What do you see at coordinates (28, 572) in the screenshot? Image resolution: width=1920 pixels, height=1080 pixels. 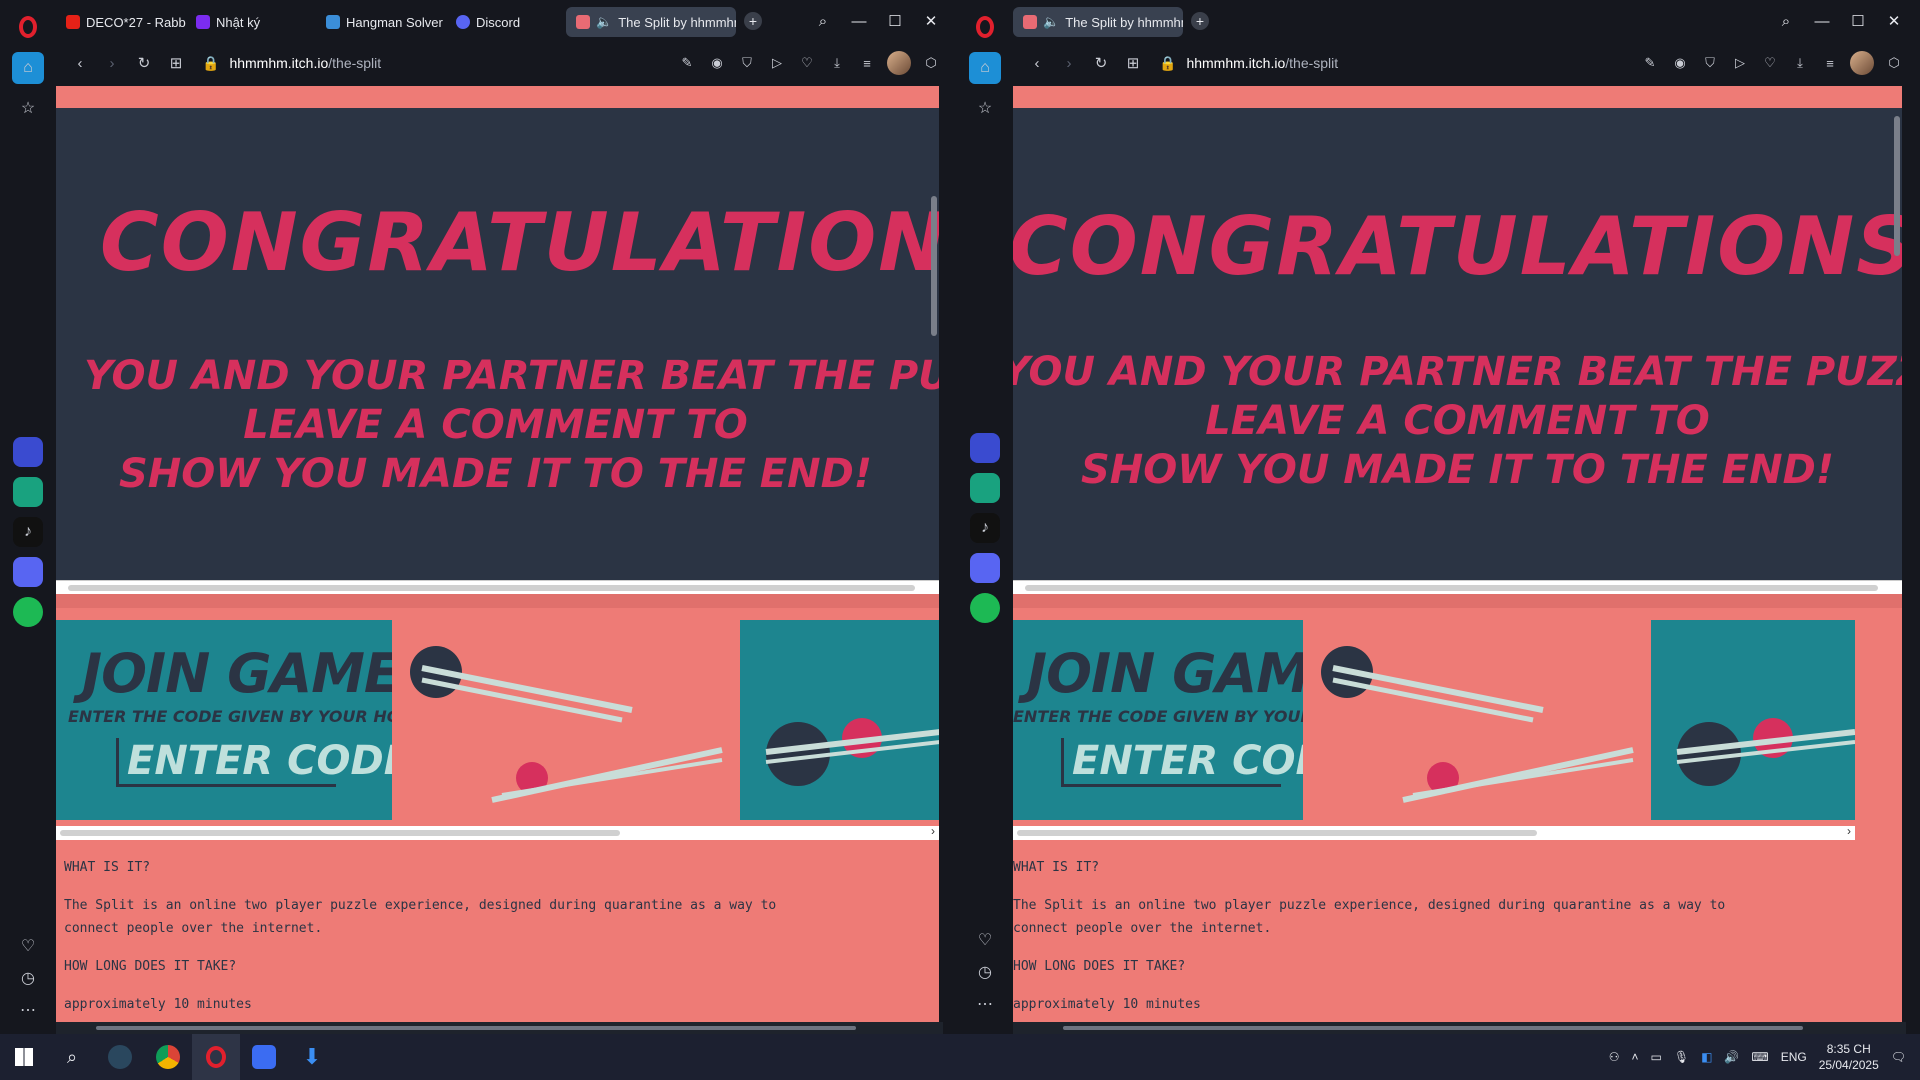 I see `discord-icon` at bounding box center [28, 572].